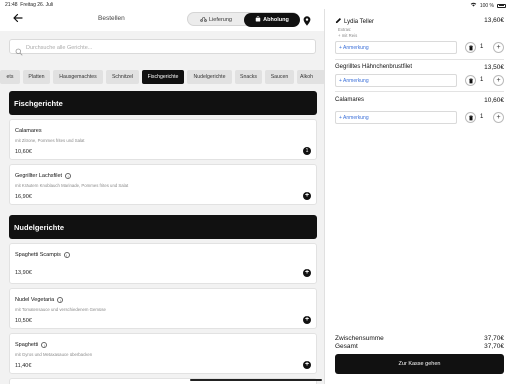 The height and width of the screenshot is (384, 512). What do you see at coordinates (43, 176) in the screenshot?
I see `item-name: Gegrillter Lachsfilet i` at bounding box center [43, 176].